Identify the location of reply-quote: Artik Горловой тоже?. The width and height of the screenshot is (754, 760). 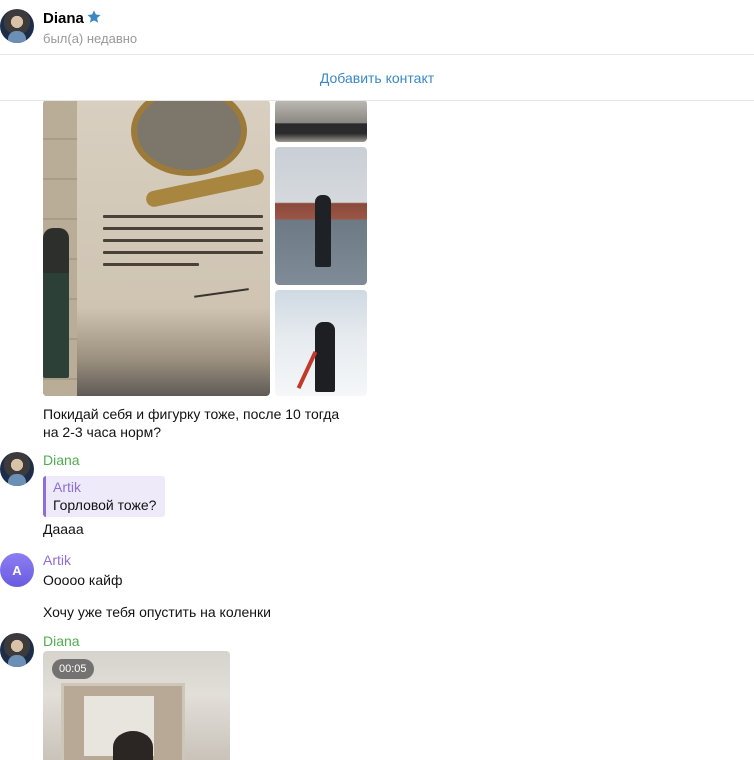
(104, 496).